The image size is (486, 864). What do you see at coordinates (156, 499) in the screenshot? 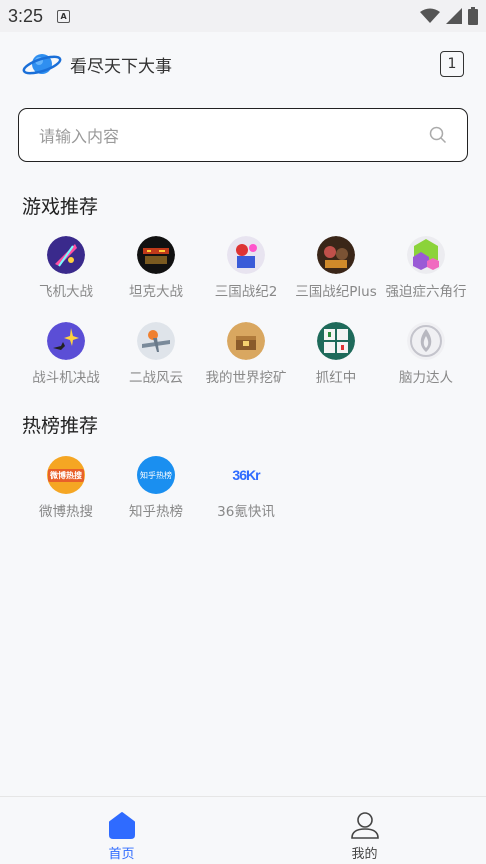
I see `hot-item: 知乎热榜 知乎热榜` at bounding box center [156, 499].